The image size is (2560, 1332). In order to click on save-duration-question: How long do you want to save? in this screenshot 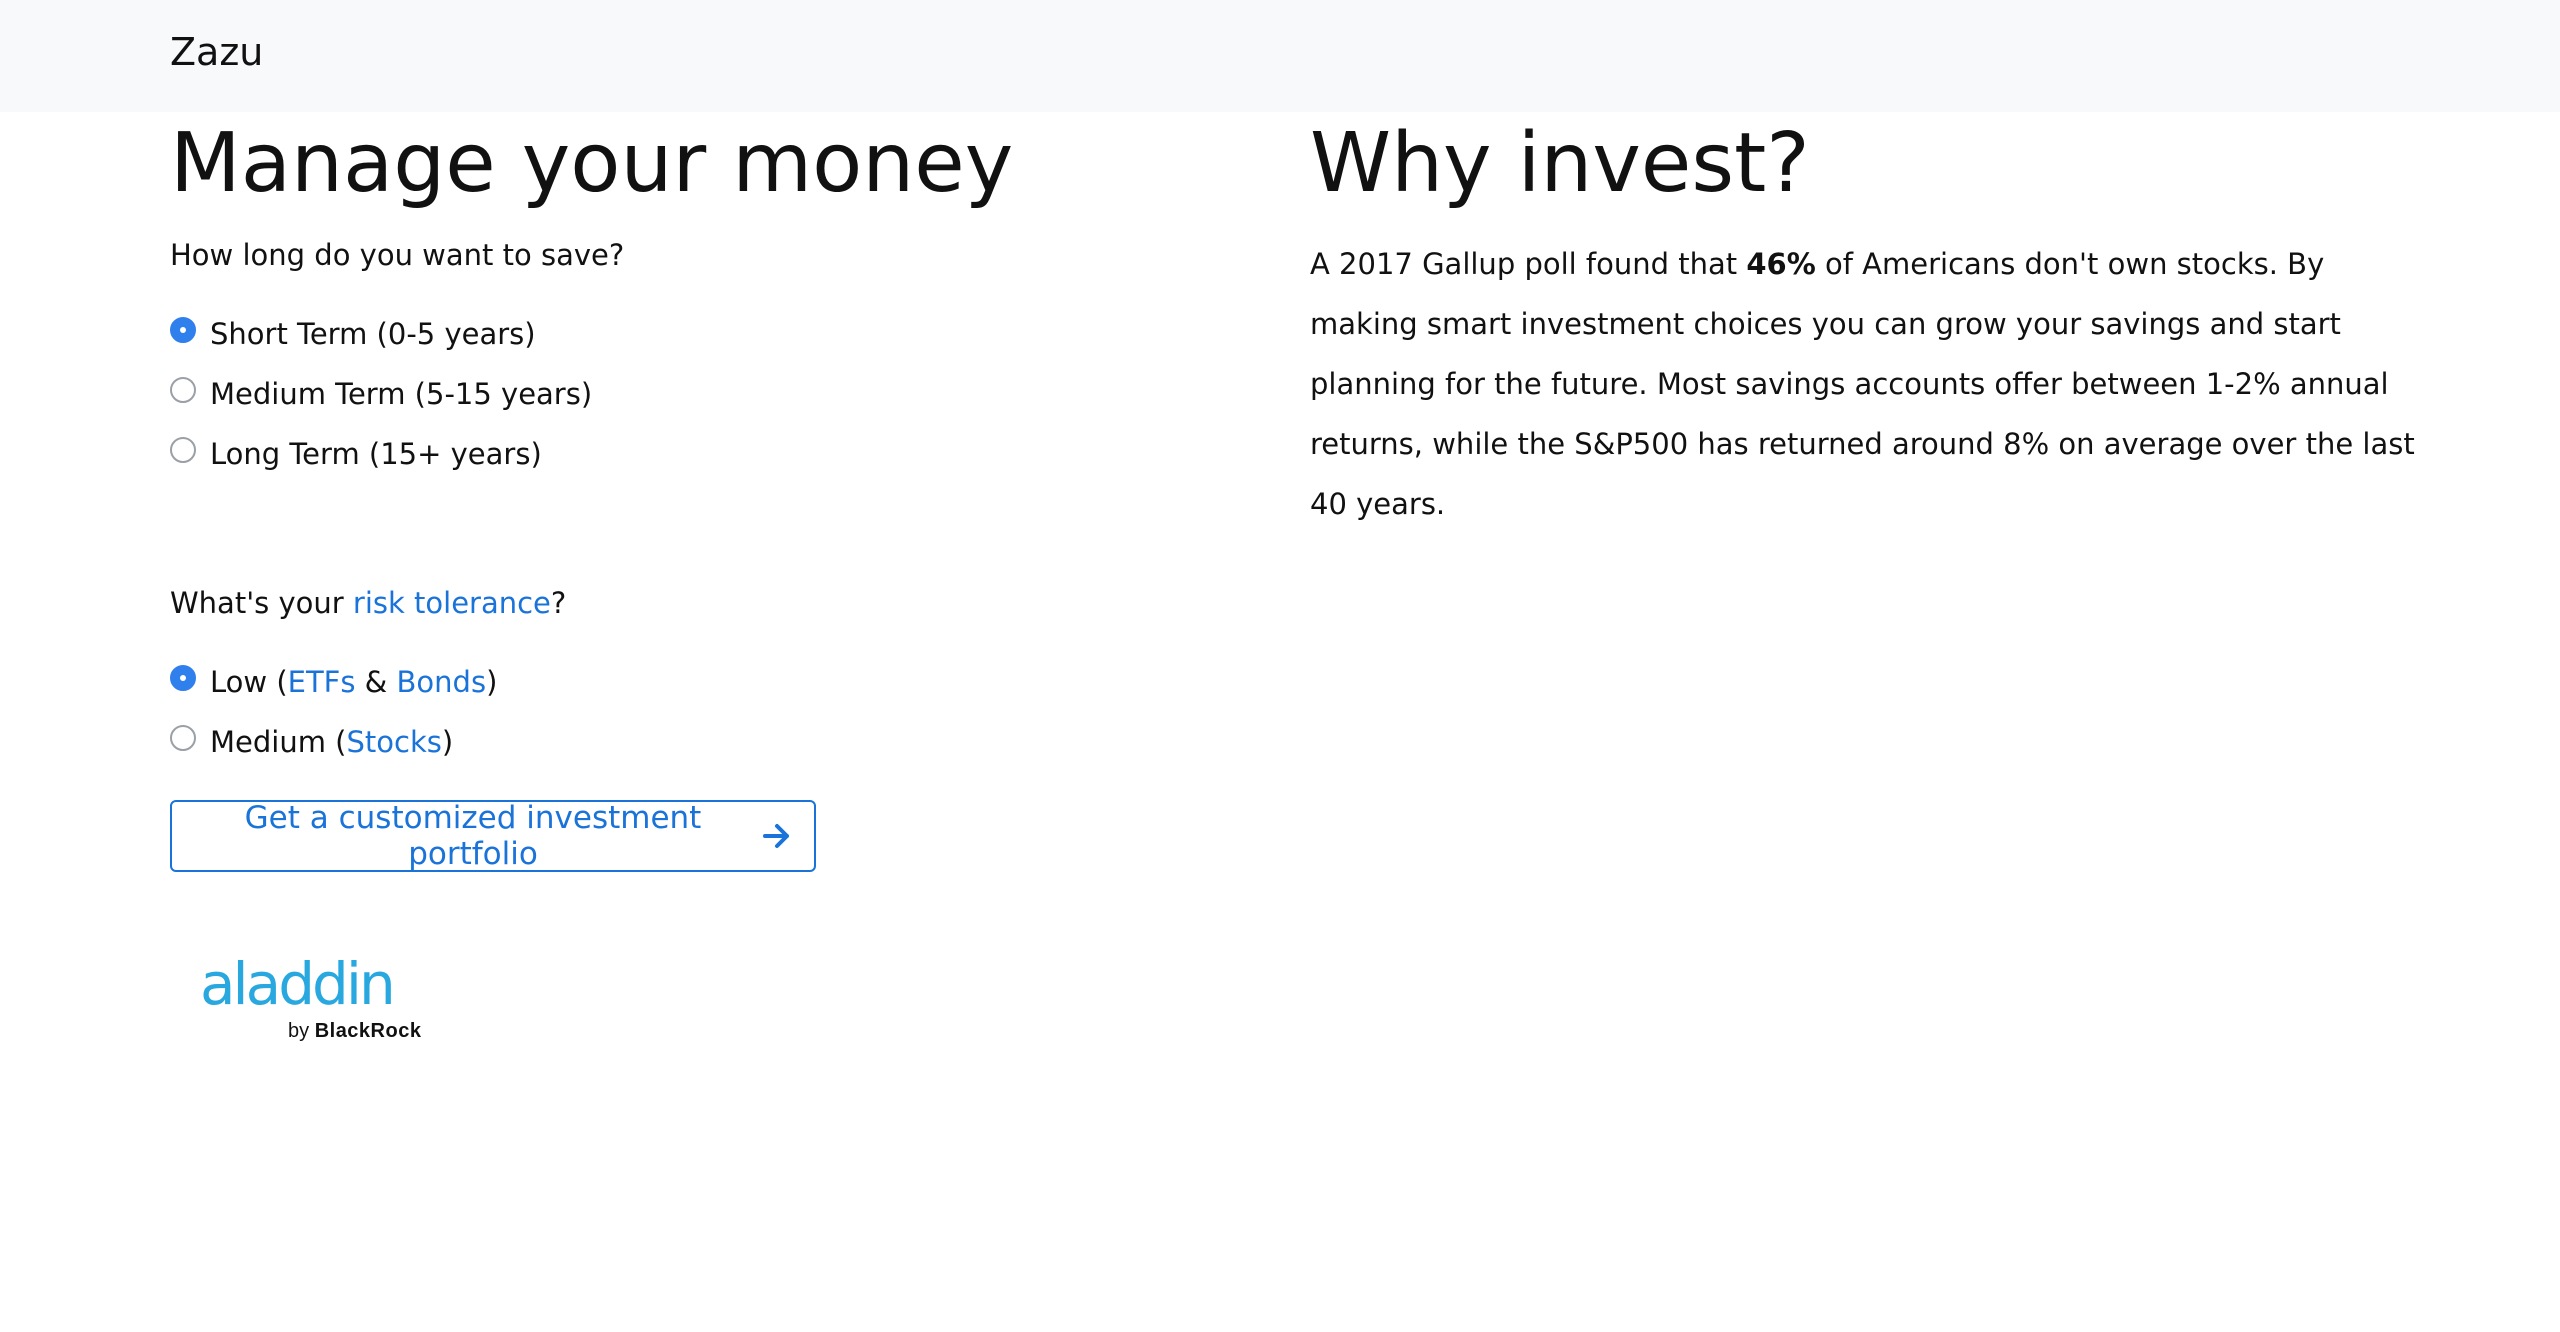, I will do `click(397, 255)`.